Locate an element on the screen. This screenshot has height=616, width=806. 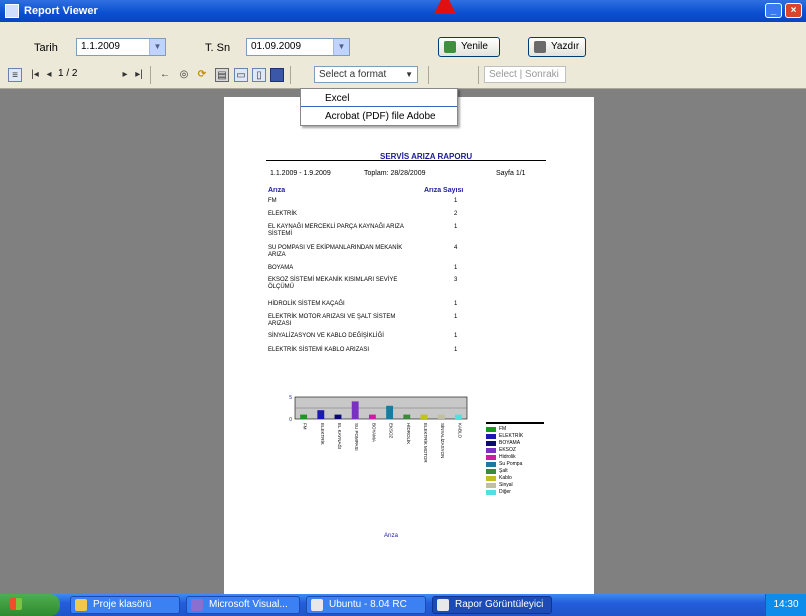
close-button: × is located at coordinates (793, 10).